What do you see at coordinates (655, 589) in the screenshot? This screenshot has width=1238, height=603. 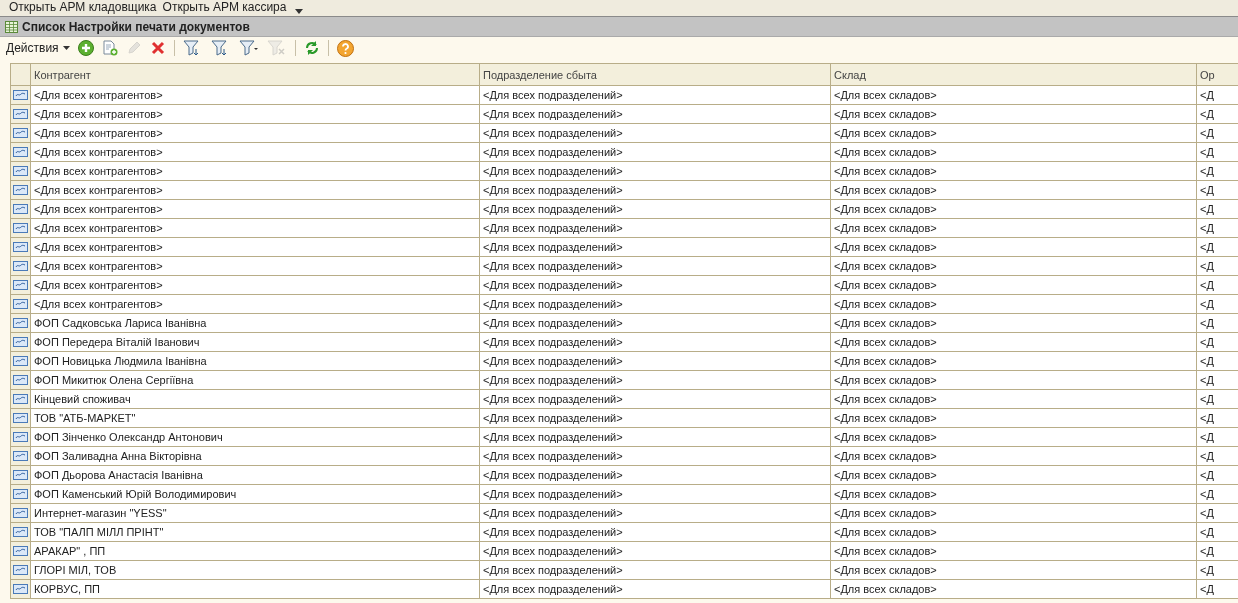 I see `table-cell: <Для всех подразделений>` at bounding box center [655, 589].